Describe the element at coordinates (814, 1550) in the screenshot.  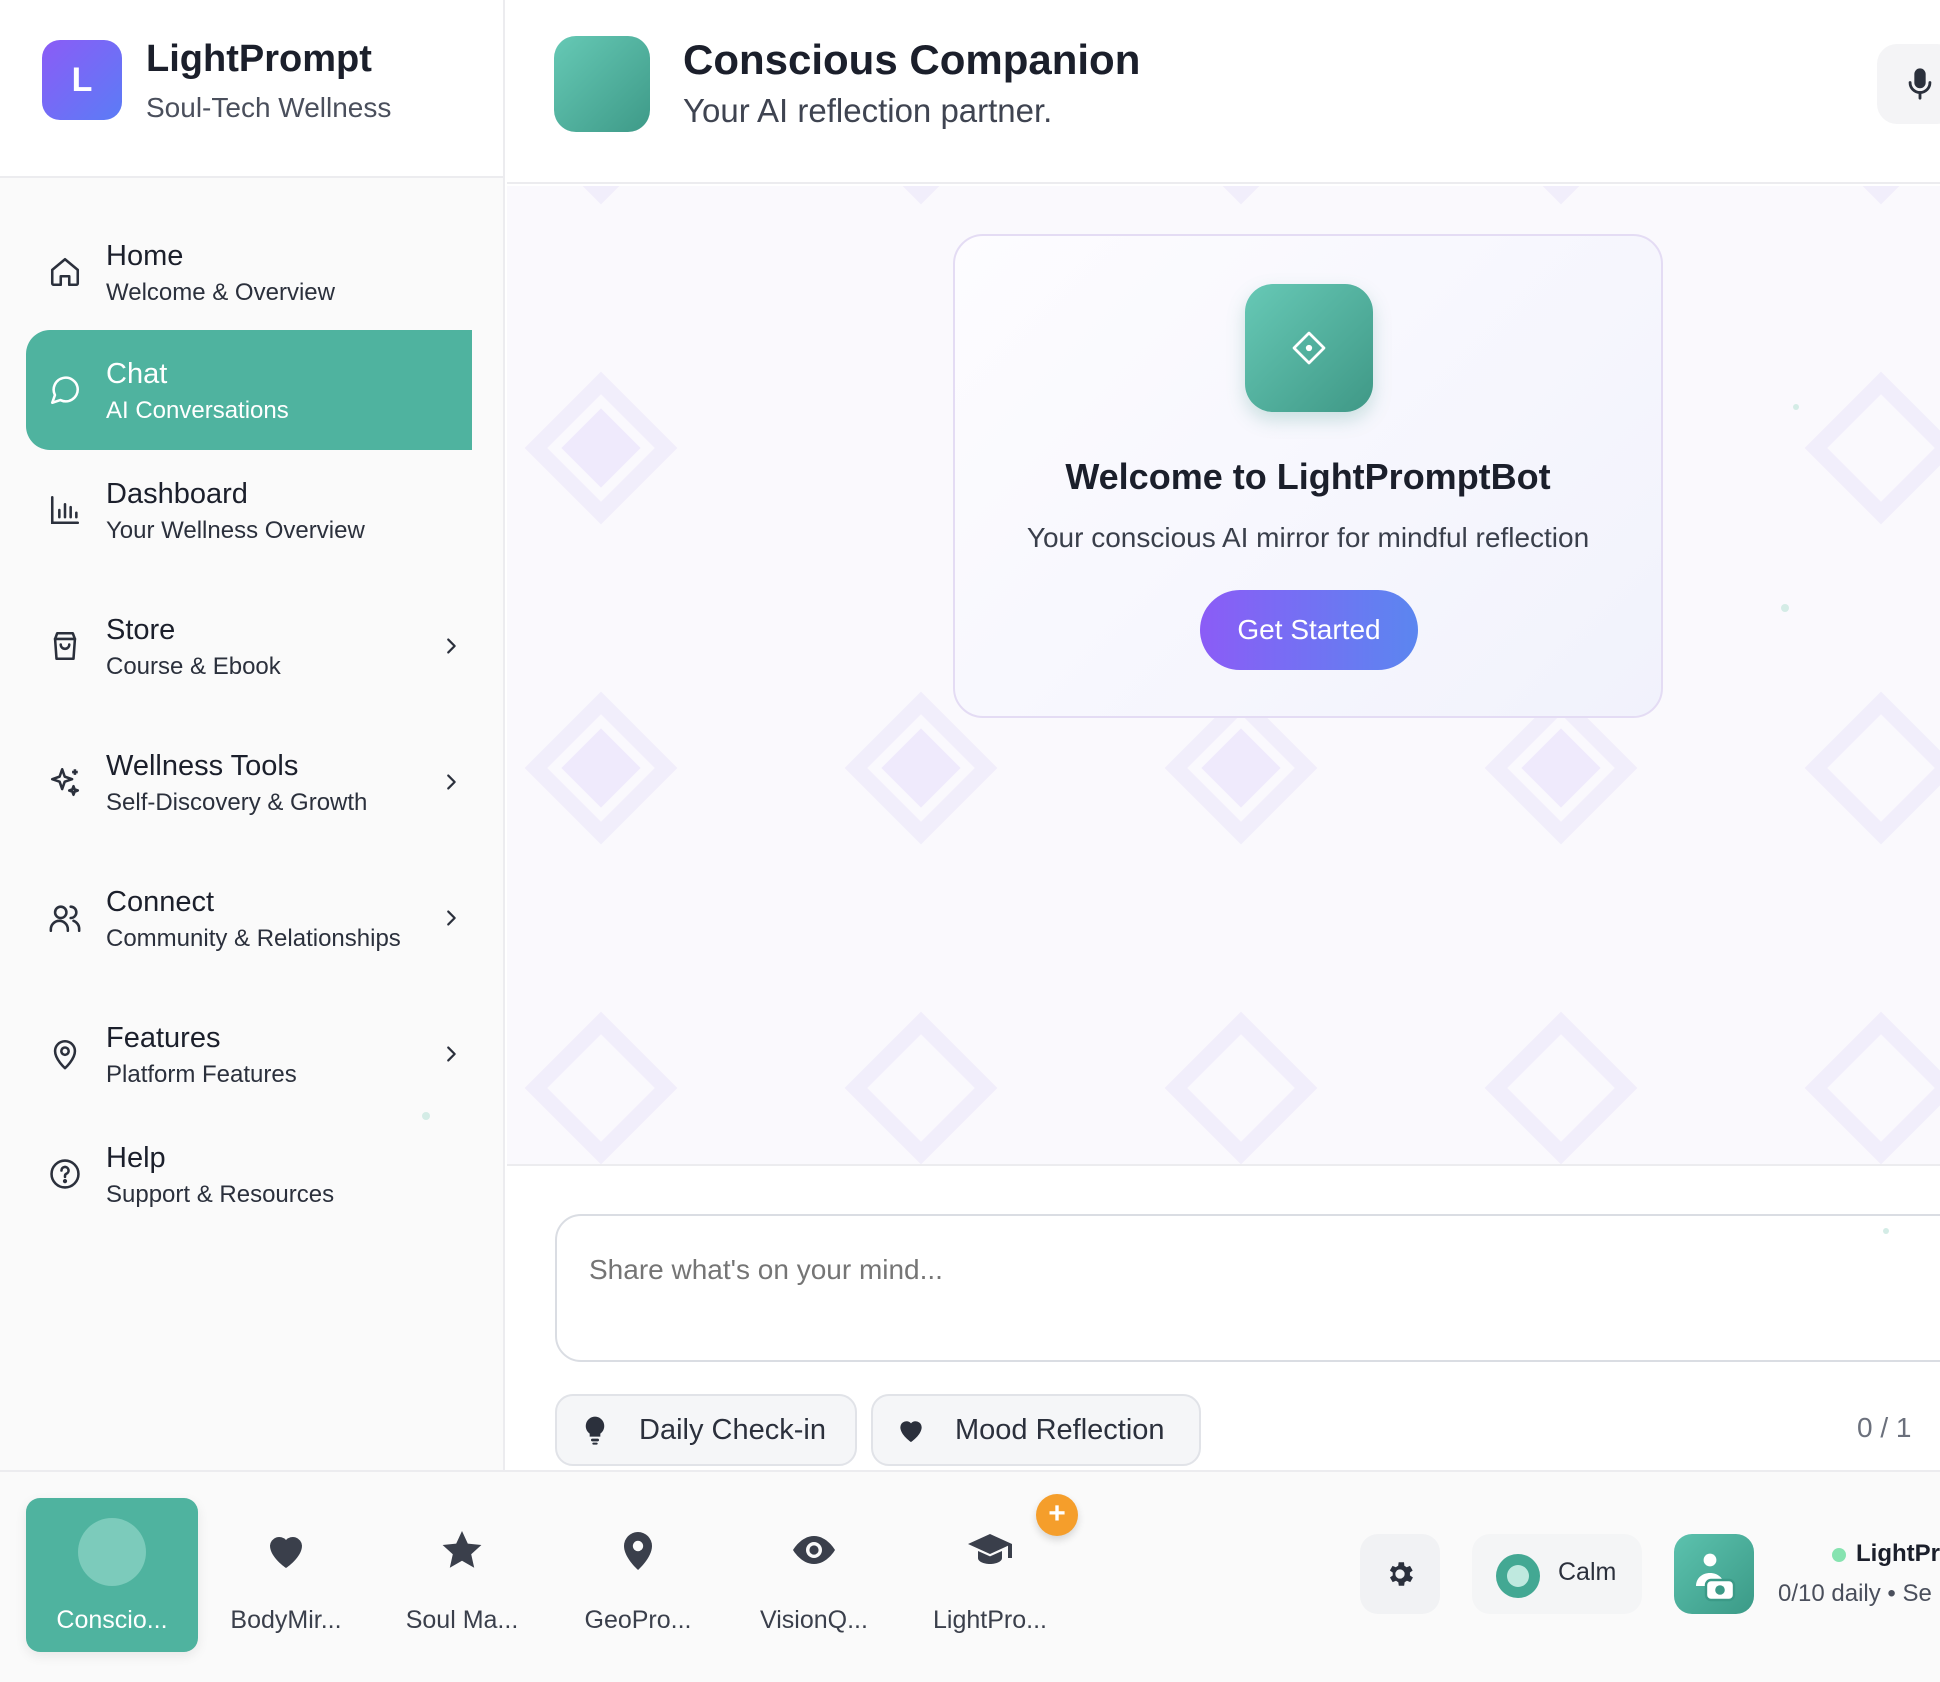
I see `eye-icon` at that location.